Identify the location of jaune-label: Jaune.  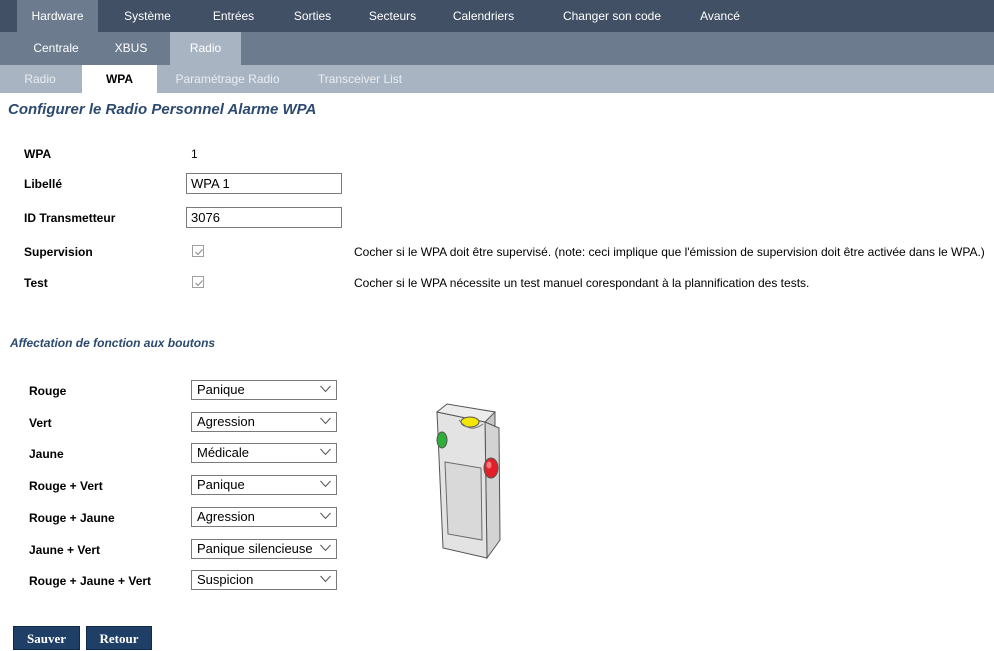
(46, 454).